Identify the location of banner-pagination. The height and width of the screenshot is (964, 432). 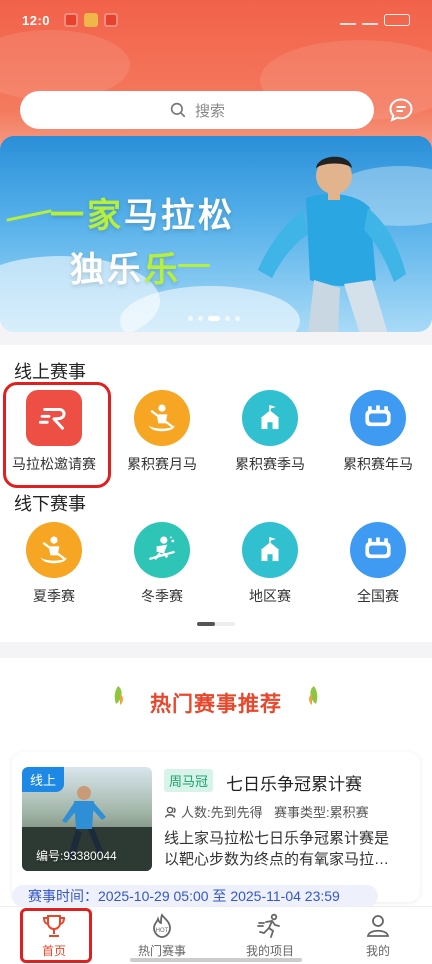
(214, 318).